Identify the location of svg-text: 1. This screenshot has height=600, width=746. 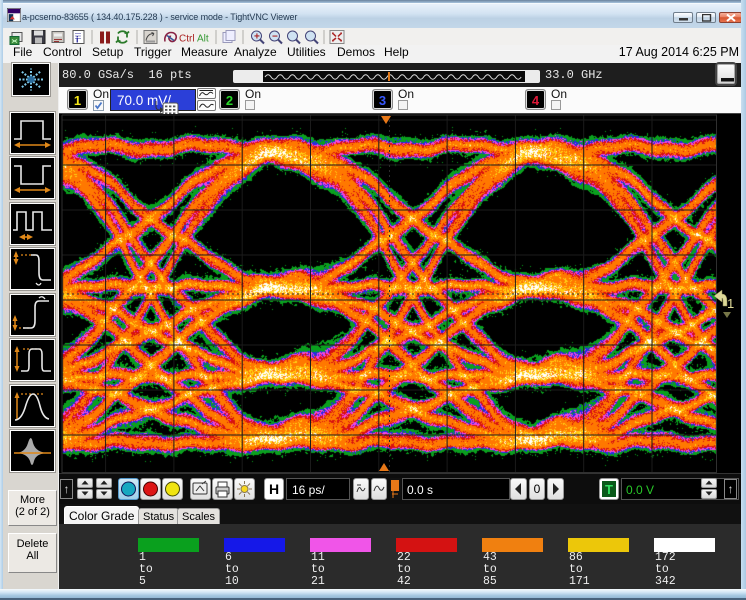
(730, 303).